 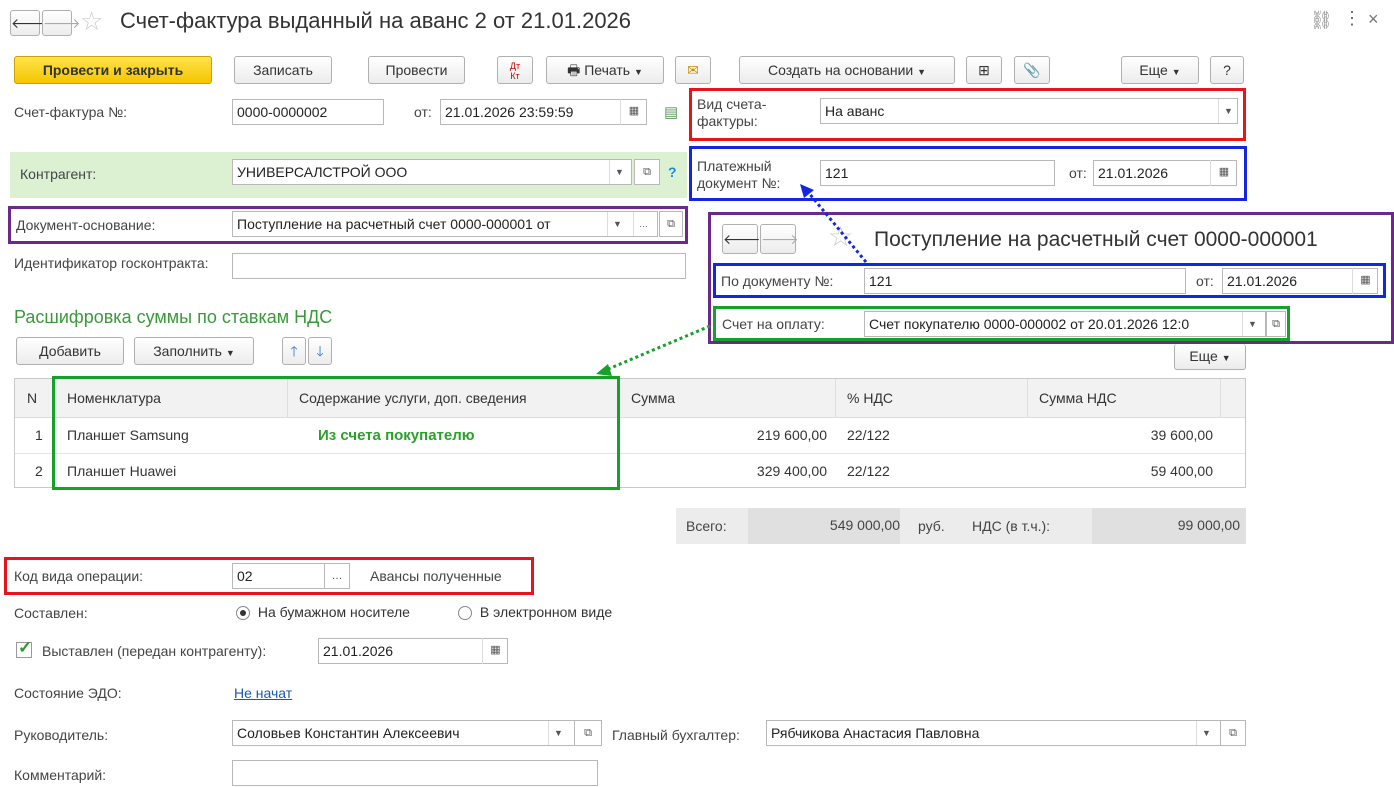 I want to click on manager-field: Соловьев Константин Алексеевич, so click(x=417, y=733).